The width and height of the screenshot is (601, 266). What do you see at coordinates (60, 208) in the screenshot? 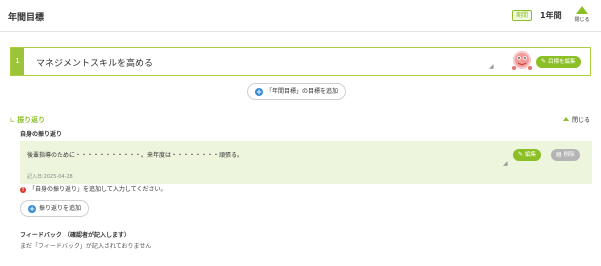
I see `add-reflection-label: 振り返りを追加` at bounding box center [60, 208].